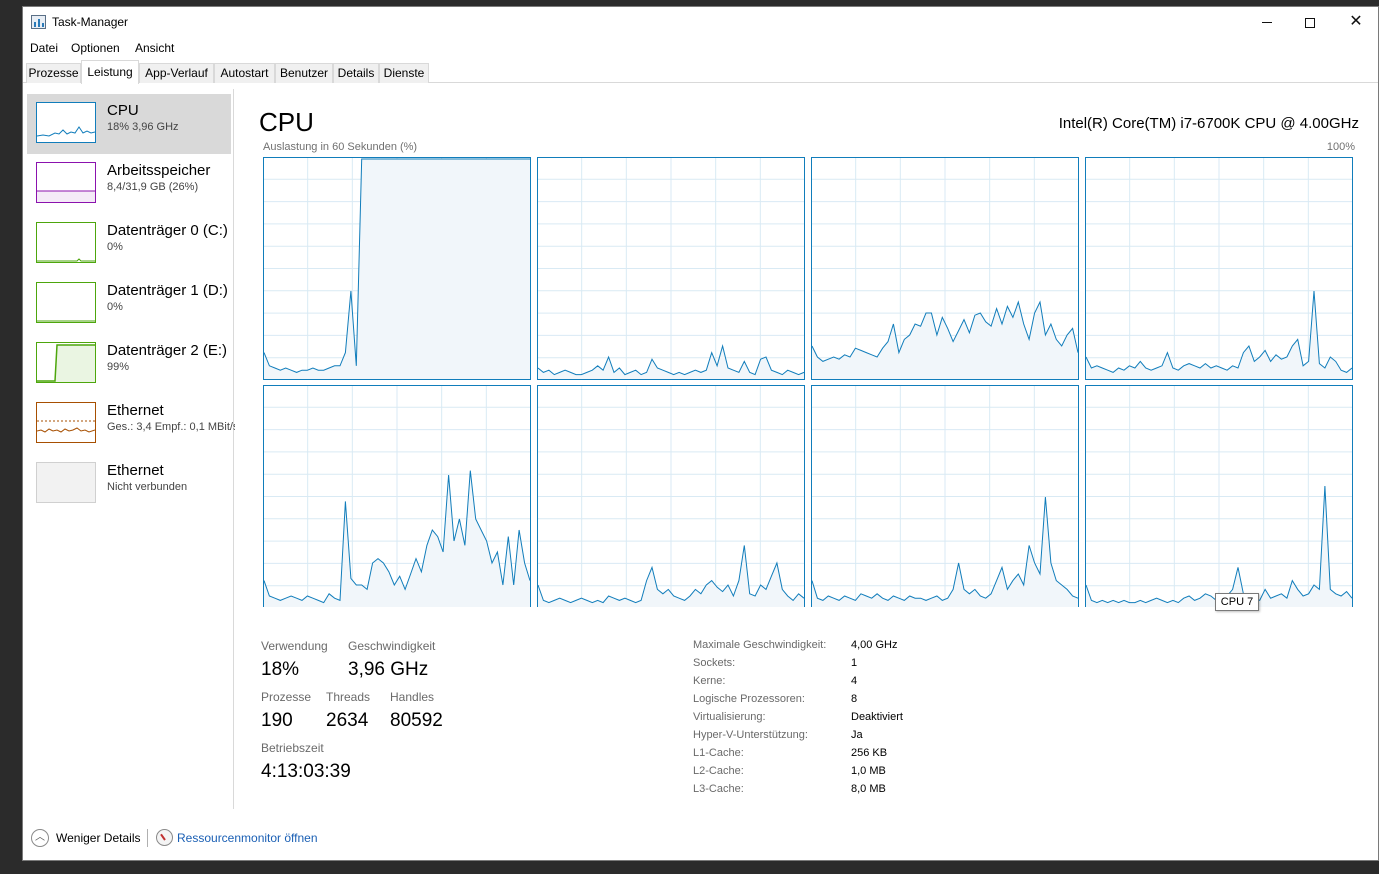  Describe the element at coordinates (66, 482) in the screenshot. I see `ethernet-disconnected-thumbnail` at that location.